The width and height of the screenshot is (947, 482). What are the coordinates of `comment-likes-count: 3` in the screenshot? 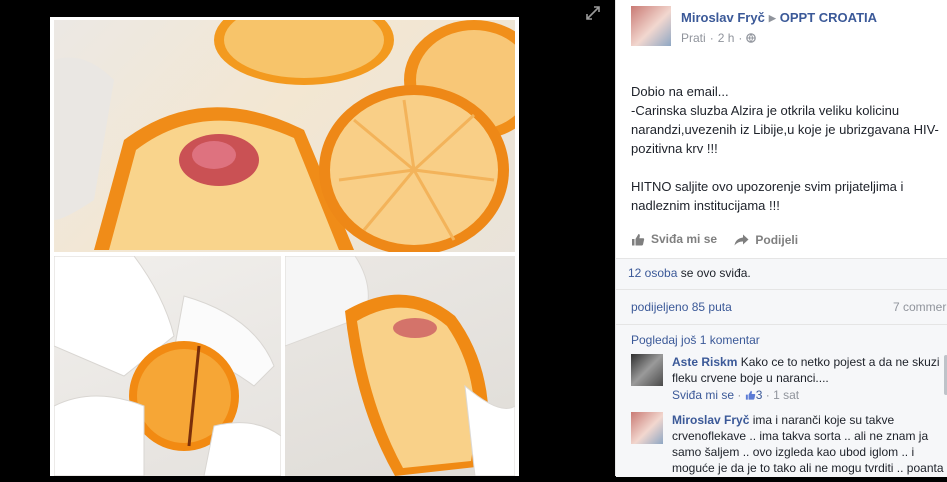 It's located at (759, 395).